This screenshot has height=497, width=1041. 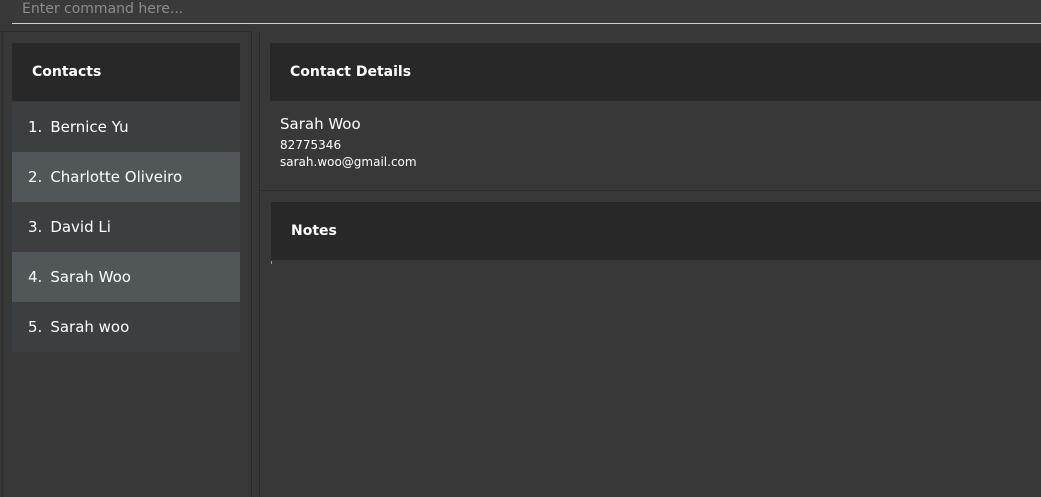 What do you see at coordinates (650, 146) in the screenshot?
I see `contact-details-body: Sarah Woo 82775346 sarah.woo@gmail.com` at bounding box center [650, 146].